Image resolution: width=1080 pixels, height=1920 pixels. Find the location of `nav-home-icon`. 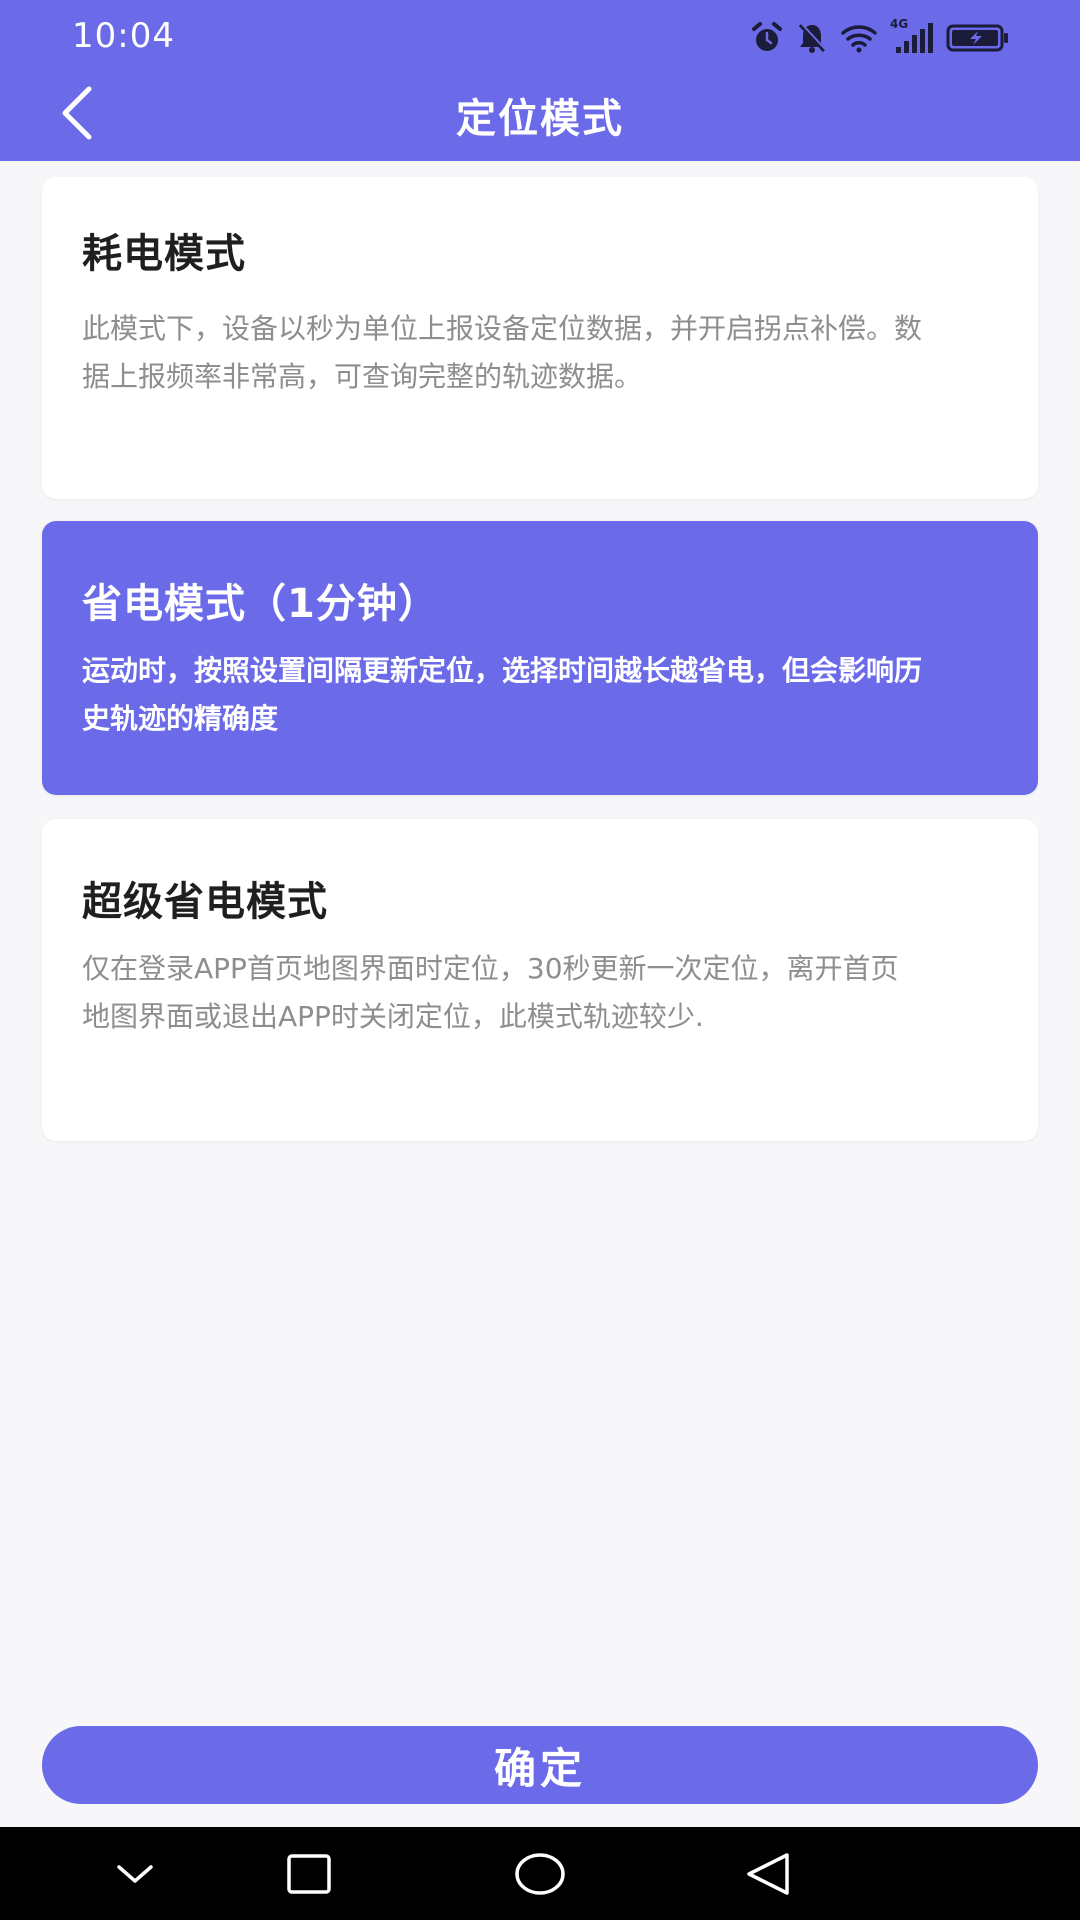

nav-home-icon is located at coordinates (540, 1874).